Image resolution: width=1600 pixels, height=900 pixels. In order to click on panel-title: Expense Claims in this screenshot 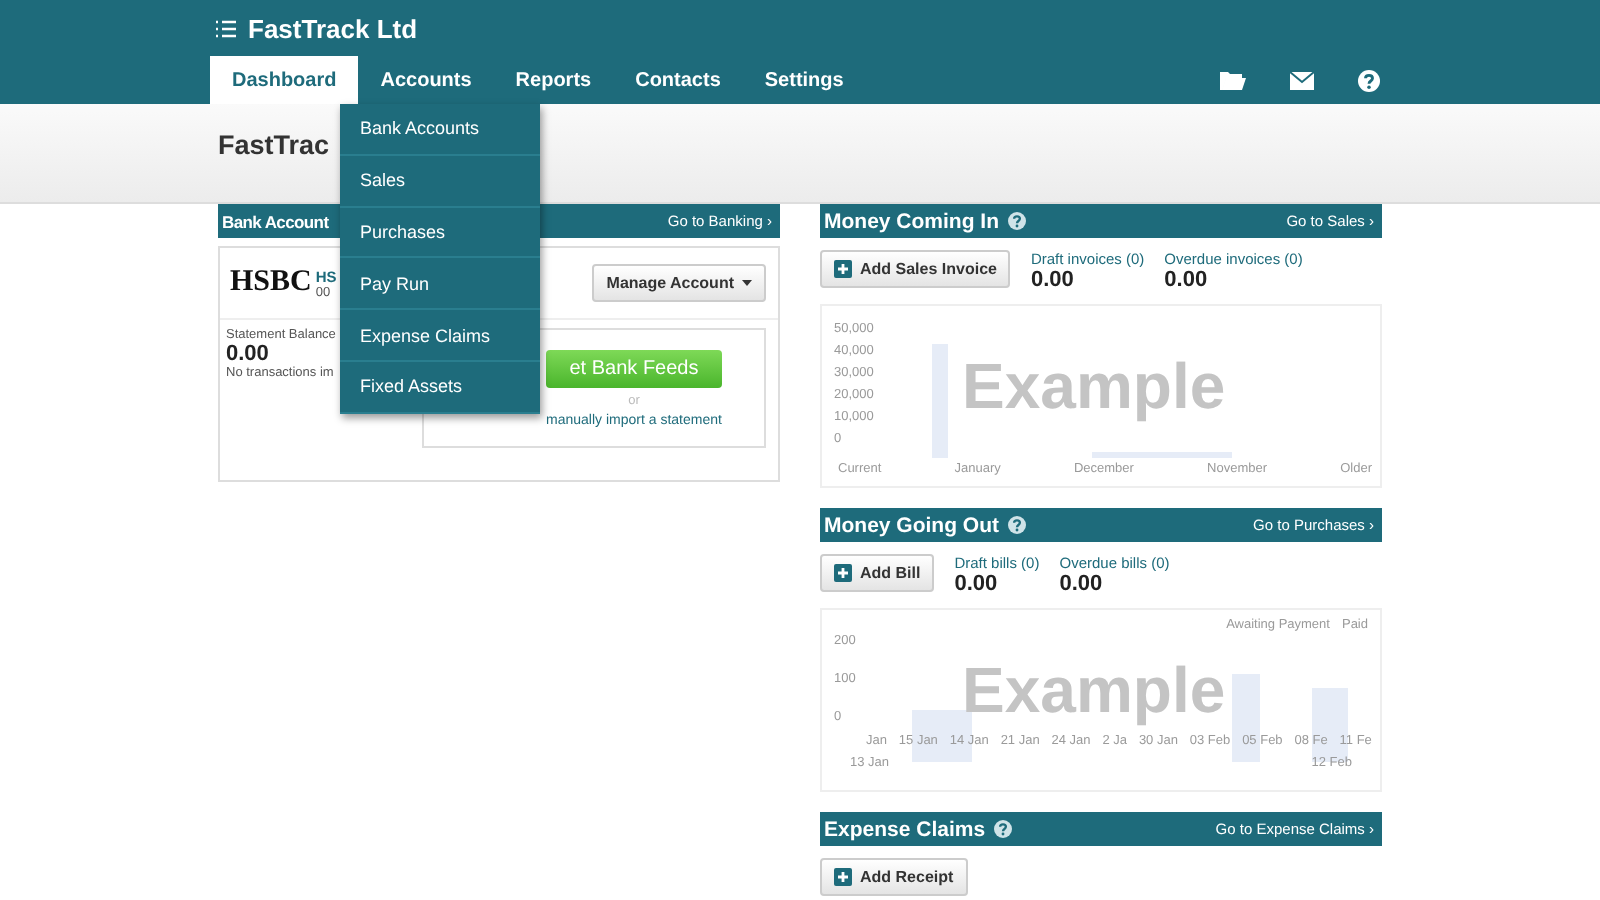, I will do `click(905, 829)`.